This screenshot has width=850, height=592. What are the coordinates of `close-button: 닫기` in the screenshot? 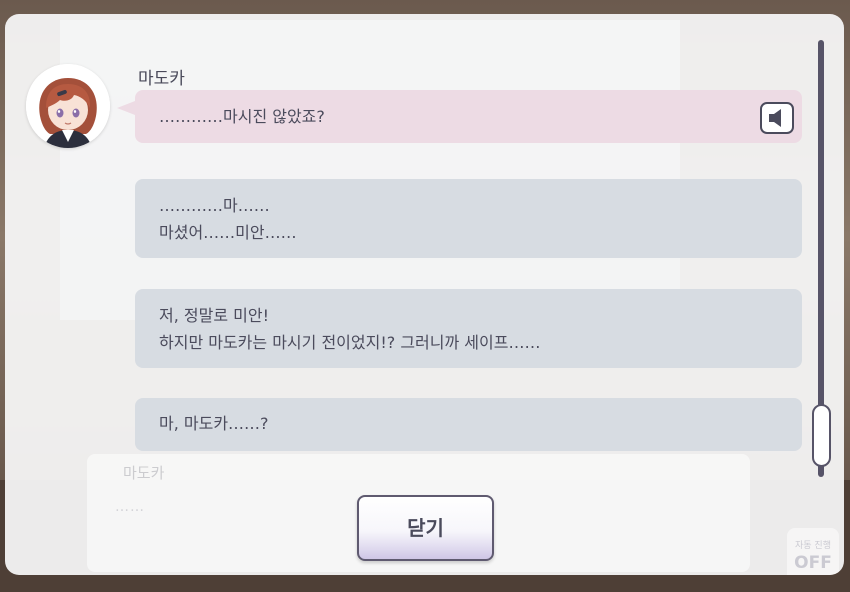 It's located at (425, 528).